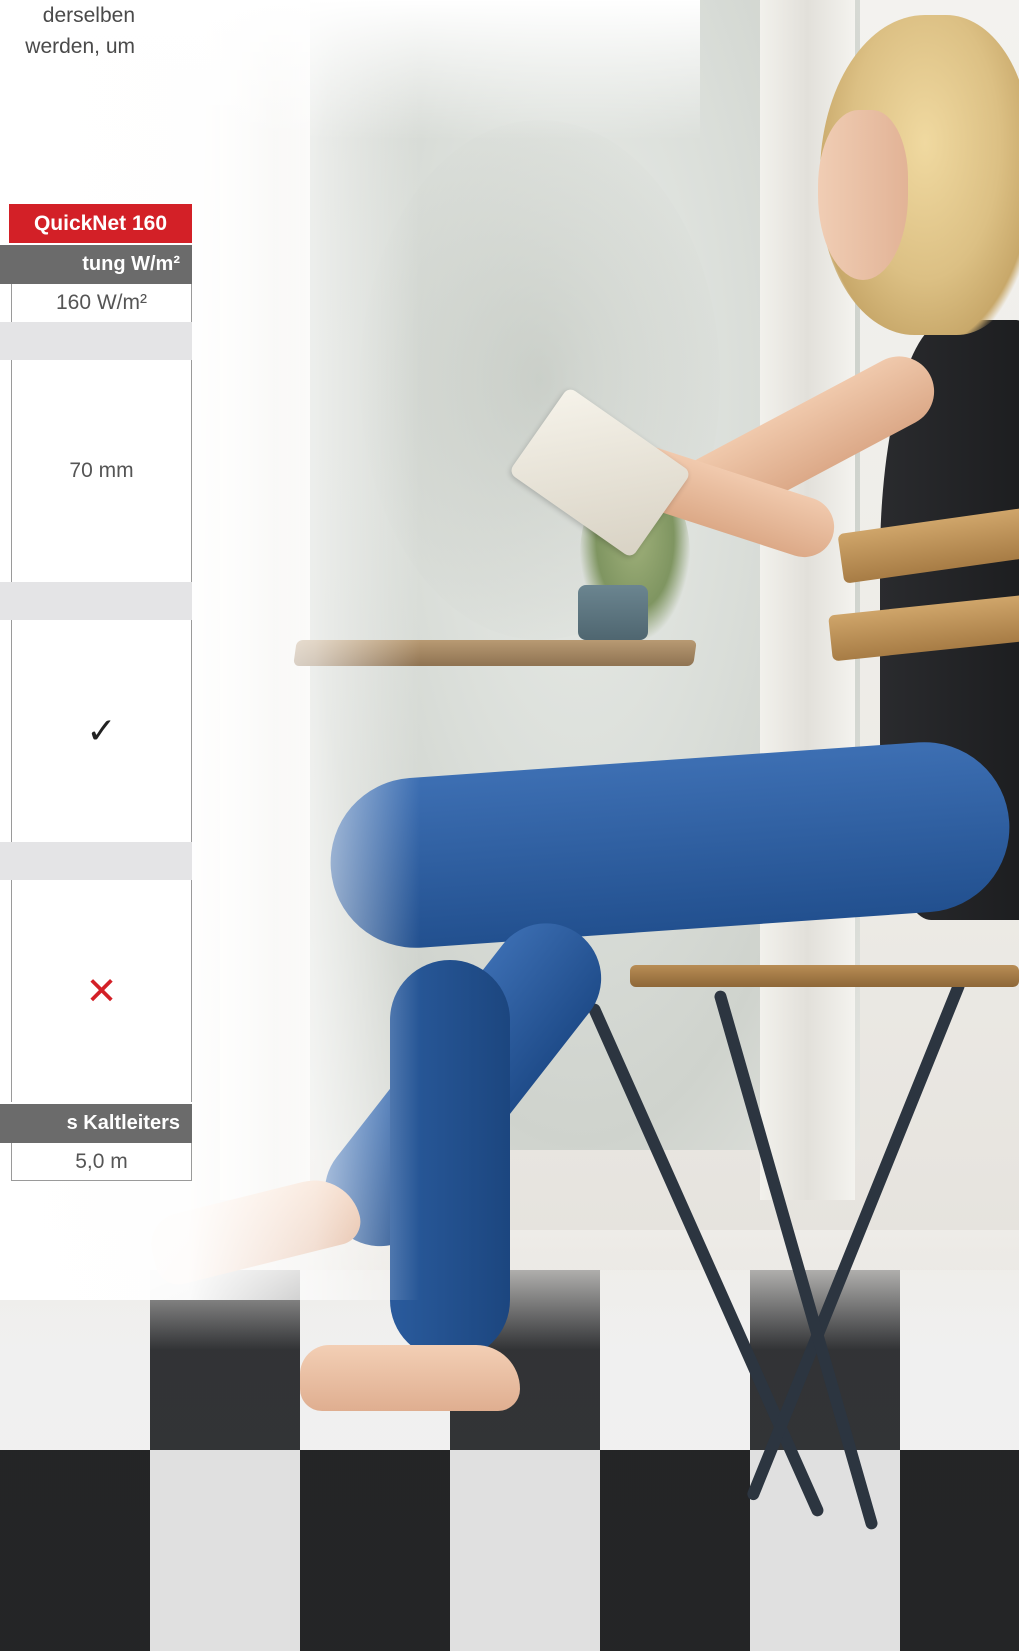 The width and height of the screenshot is (1019, 1651). What do you see at coordinates (80, 46) in the screenshot?
I see `intro-line: werden, um` at bounding box center [80, 46].